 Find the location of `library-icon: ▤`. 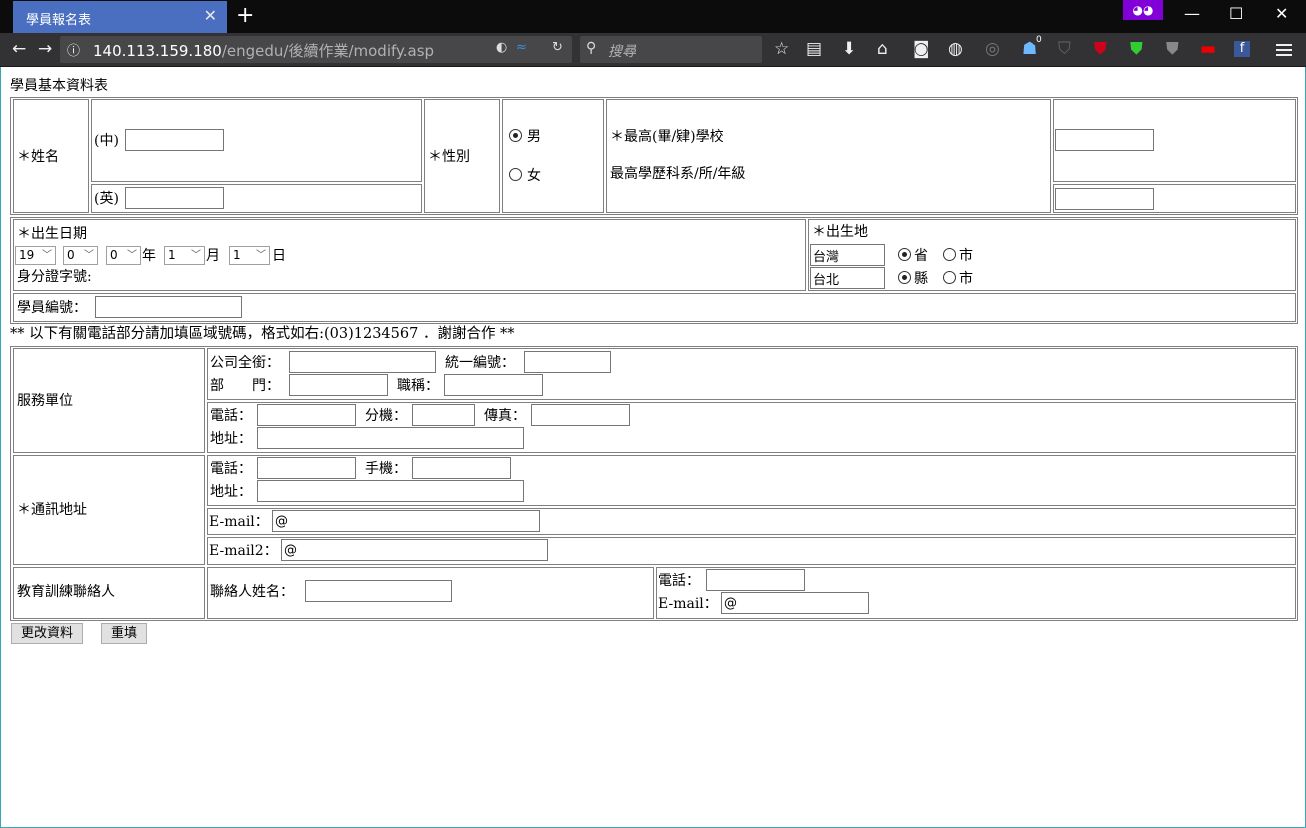

library-icon: ▤ is located at coordinates (814, 49).